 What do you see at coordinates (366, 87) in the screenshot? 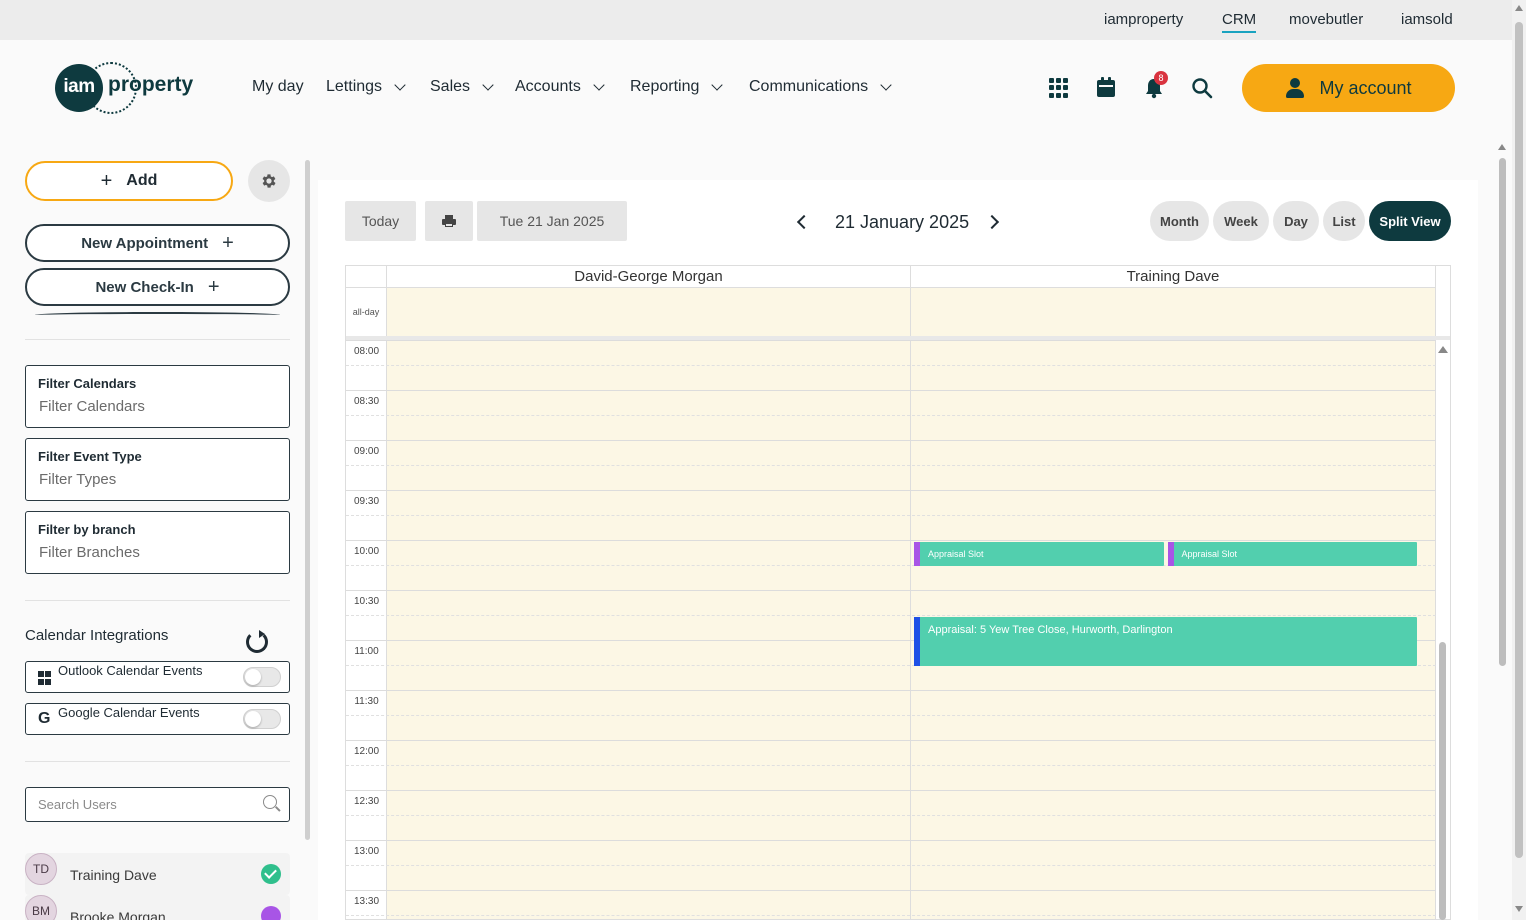
I see `nav-lettings: Lettings` at bounding box center [366, 87].